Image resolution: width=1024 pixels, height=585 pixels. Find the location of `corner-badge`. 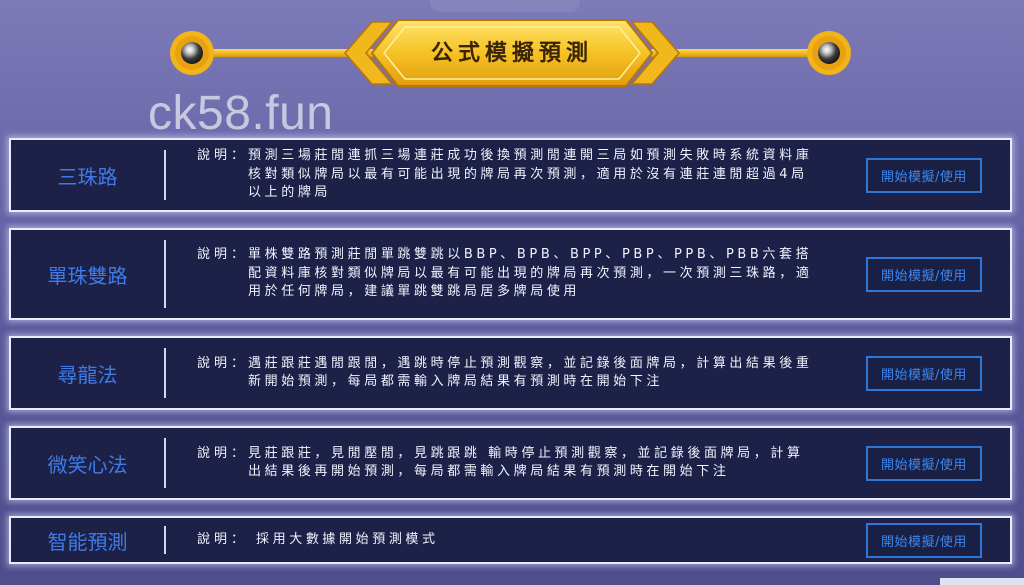

corner-badge is located at coordinates (982, 581).